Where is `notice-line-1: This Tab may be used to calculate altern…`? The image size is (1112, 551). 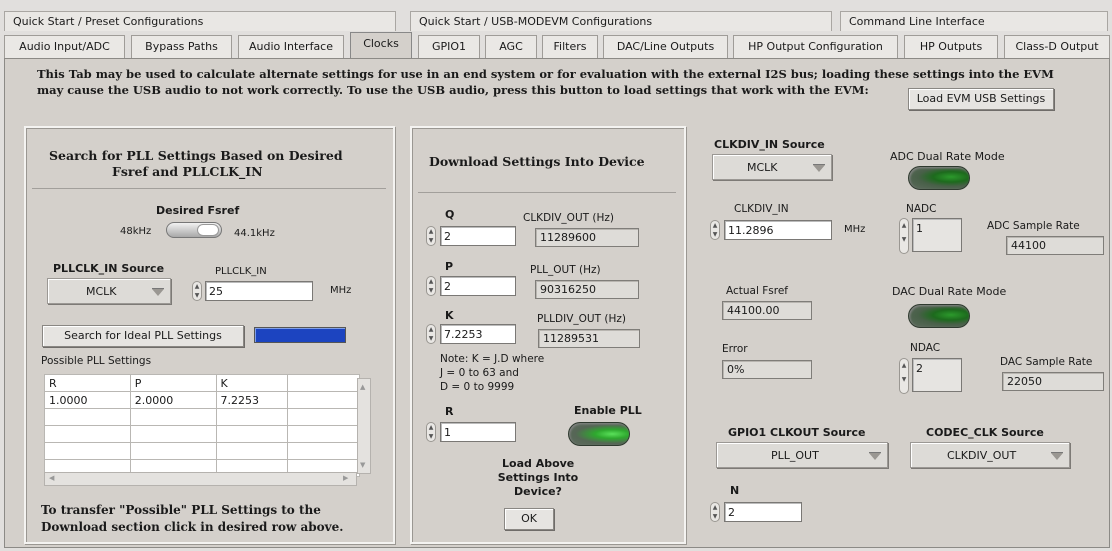
notice-line-1: This Tab may be used to calculate altern… is located at coordinates (545, 74).